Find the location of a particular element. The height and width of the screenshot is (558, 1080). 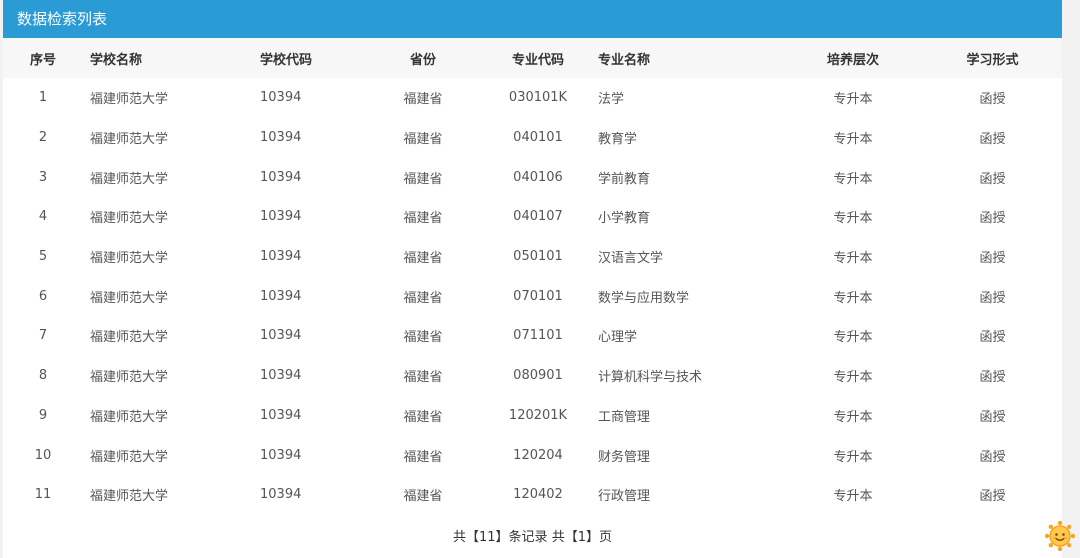

col-header-index: 序号 is located at coordinates (43, 58).